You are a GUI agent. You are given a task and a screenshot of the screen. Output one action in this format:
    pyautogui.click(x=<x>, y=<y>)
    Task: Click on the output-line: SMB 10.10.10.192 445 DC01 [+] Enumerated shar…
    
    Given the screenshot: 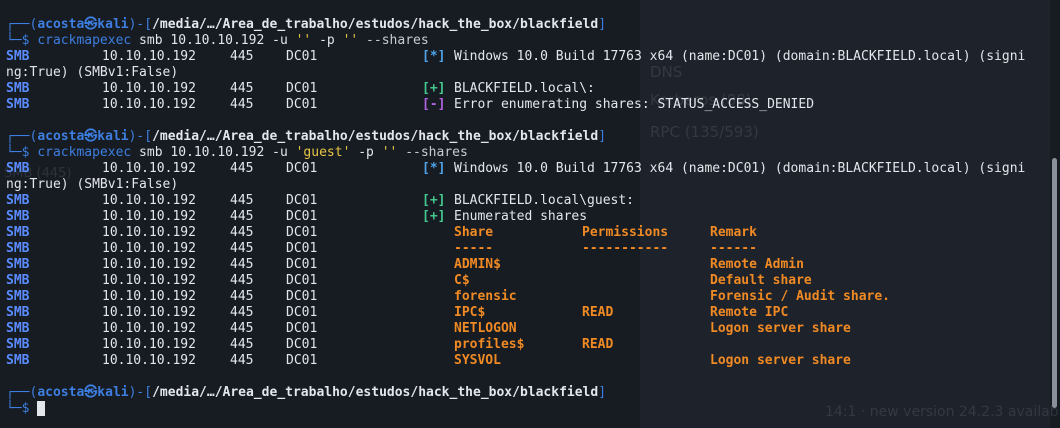 What is the action you would take?
    pyautogui.click(x=528, y=217)
    